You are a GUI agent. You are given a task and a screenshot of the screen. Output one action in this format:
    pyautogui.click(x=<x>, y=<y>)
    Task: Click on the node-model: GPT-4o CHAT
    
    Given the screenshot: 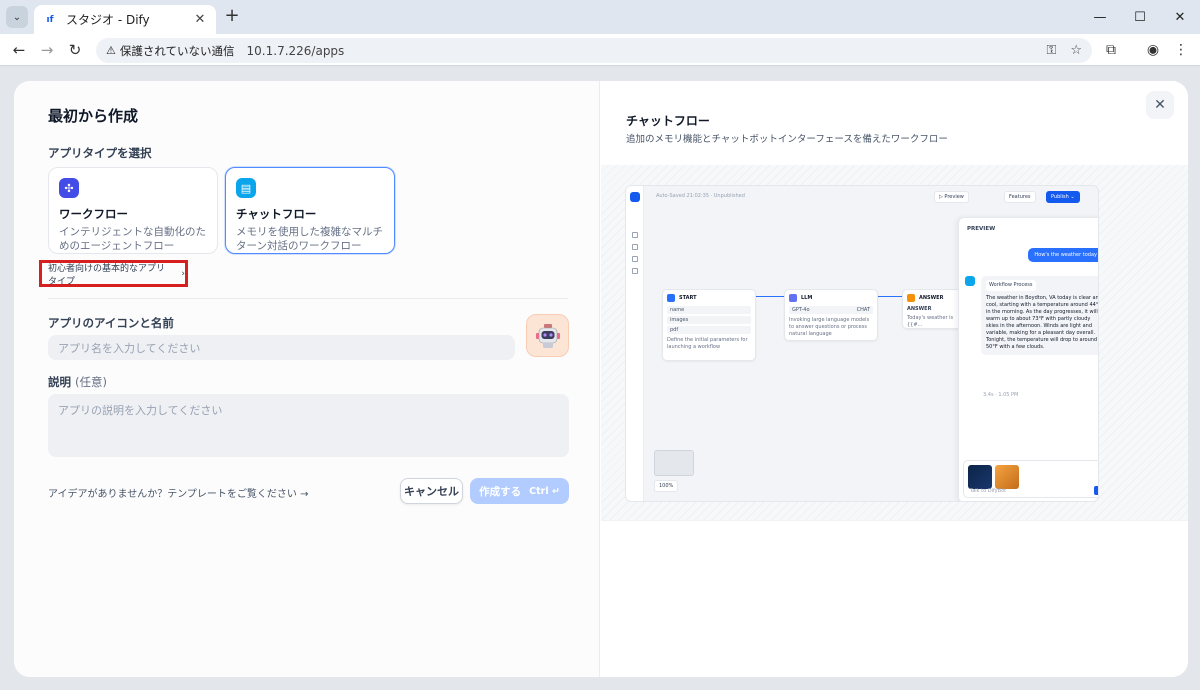 What is the action you would take?
    pyautogui.click(x=831, y=310)
    